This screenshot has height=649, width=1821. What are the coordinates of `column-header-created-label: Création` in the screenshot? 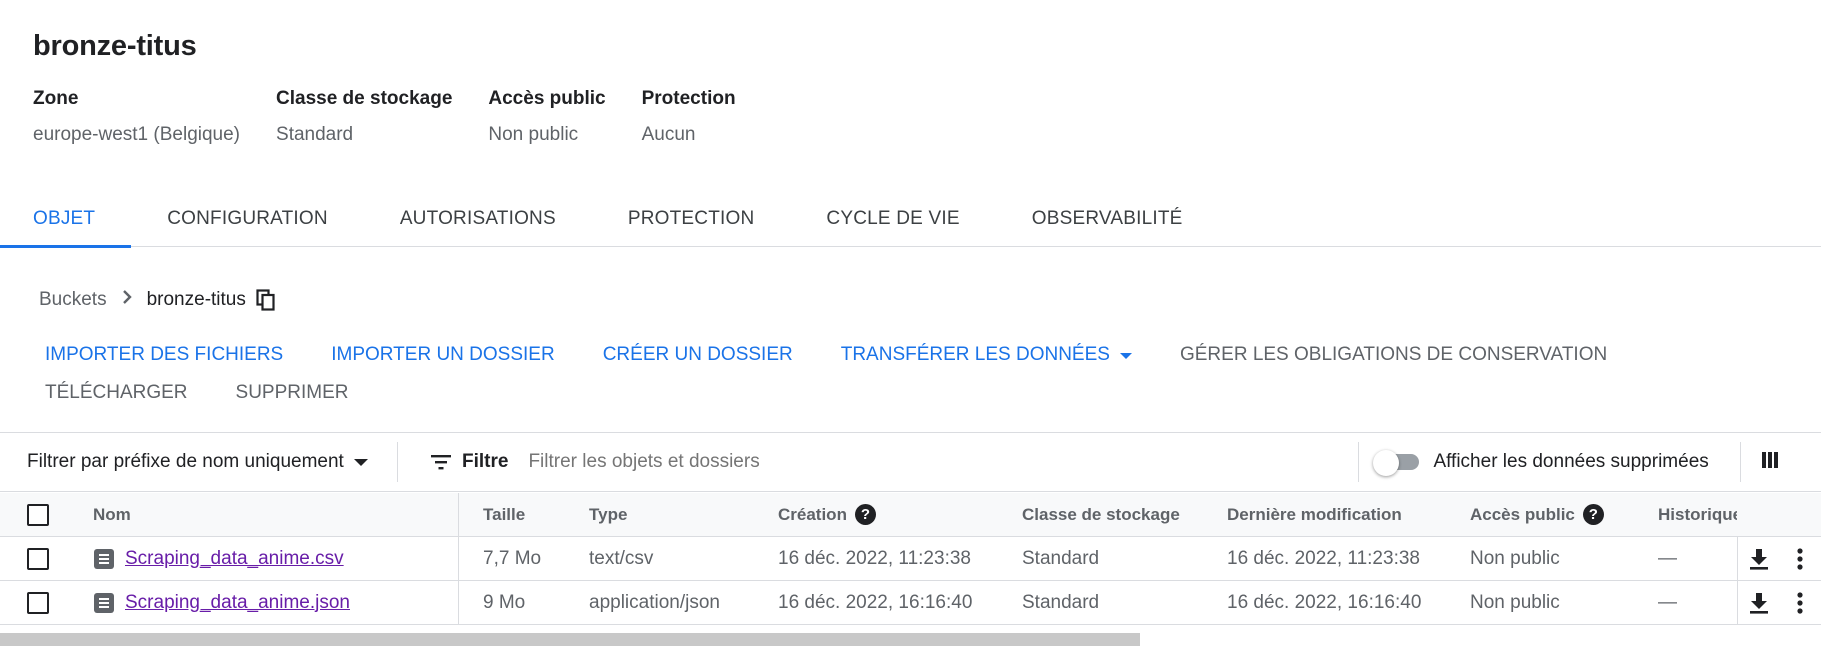 It's located at (812, 514).